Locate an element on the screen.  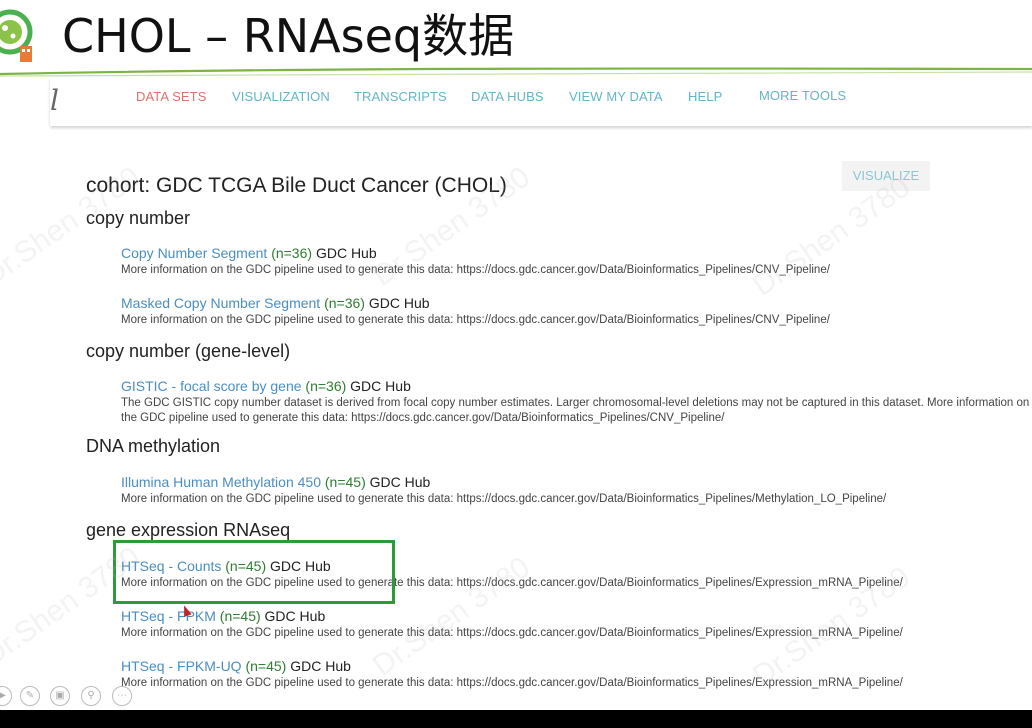
nav-more-tools: MORE TOOLS is located at coordinates (802, 95).